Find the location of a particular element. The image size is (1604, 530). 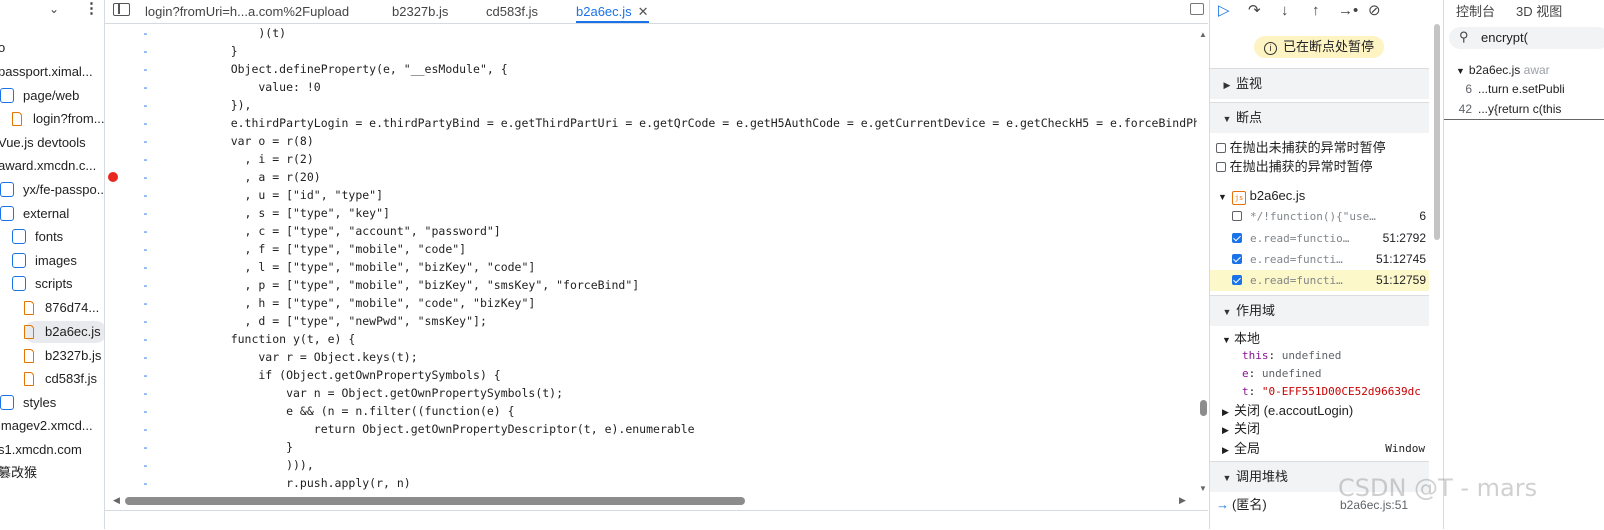

chevron-down-icon: ⌄ is located at coordinates (54, 9).